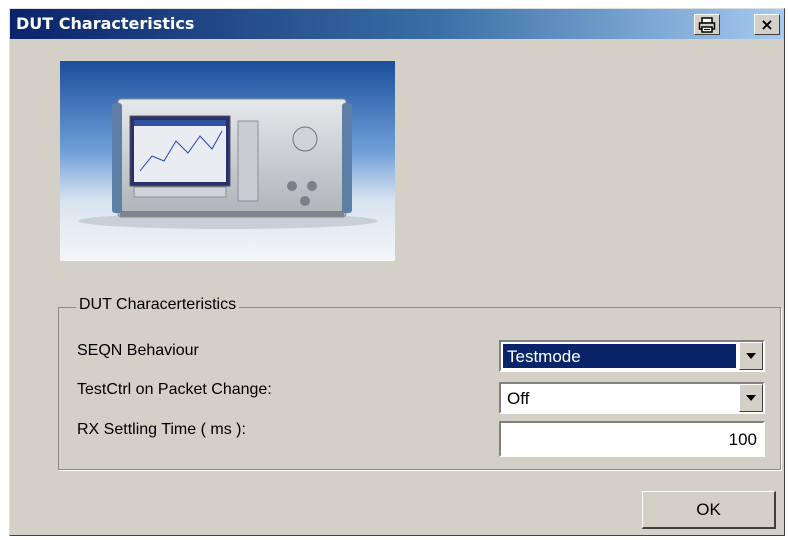  I want to click on title-bar: DUT Characteristics ×, so click(397, 24).